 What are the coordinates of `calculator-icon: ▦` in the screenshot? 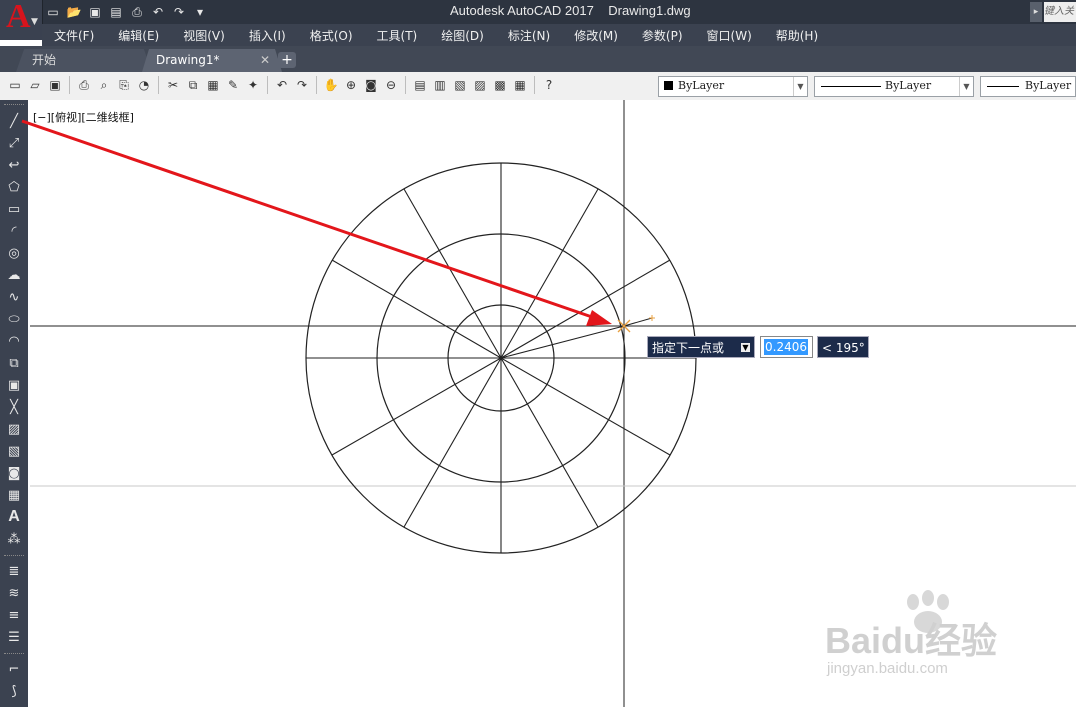 It's located at (520, 85).